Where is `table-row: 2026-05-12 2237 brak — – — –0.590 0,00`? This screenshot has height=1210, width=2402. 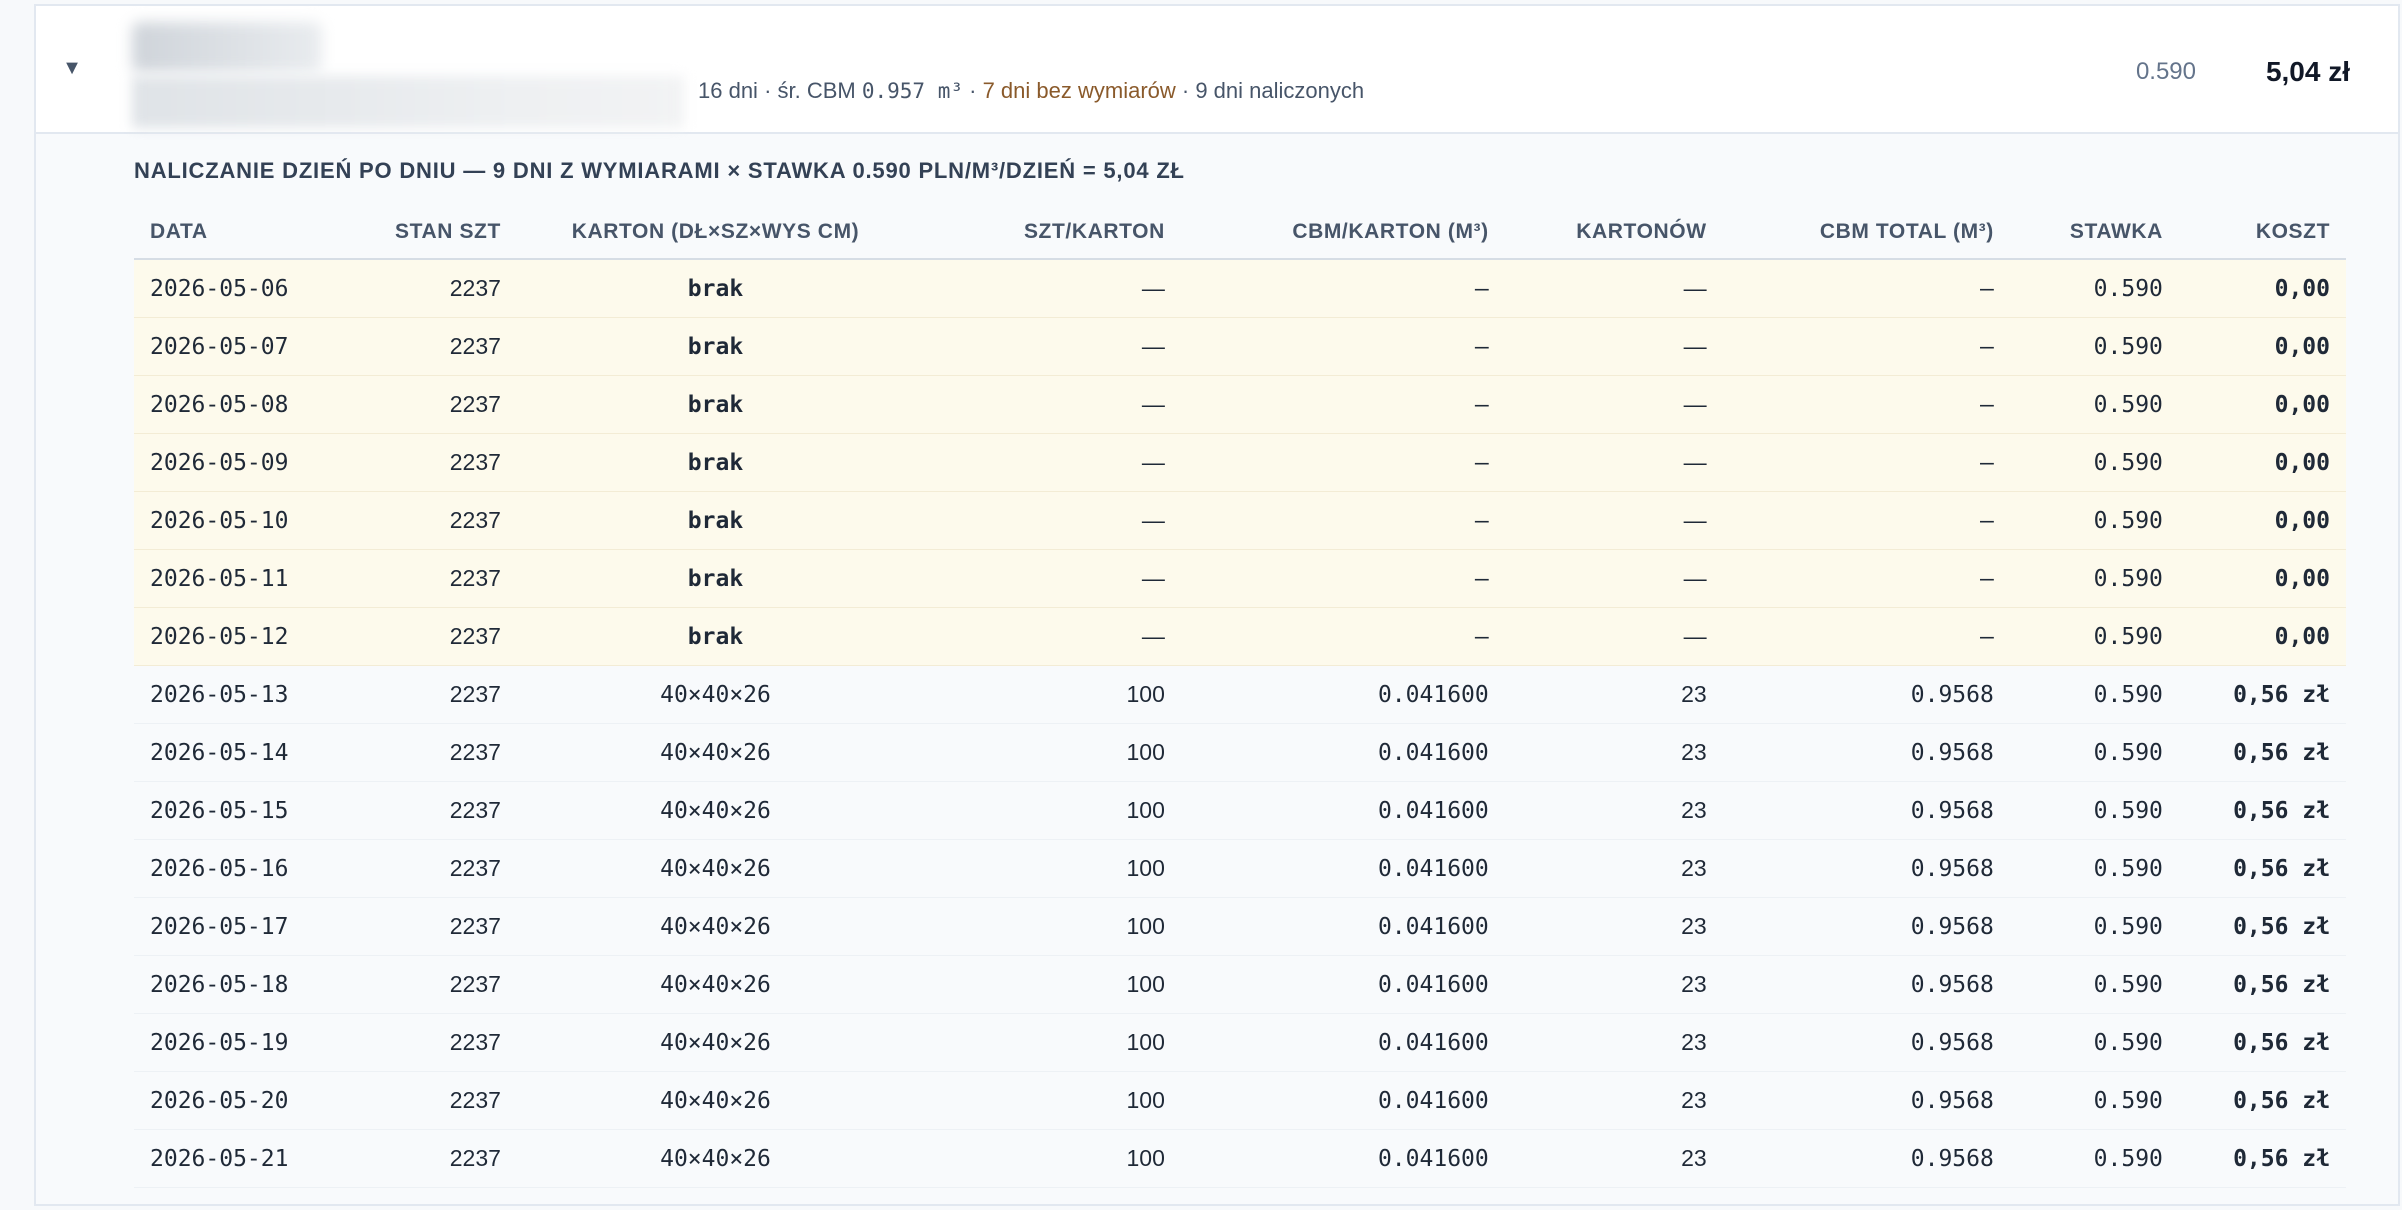 table-row: 2026-05-12 2237 brak — – — –0.590 0,00 is located at coordinates (1240, 636).